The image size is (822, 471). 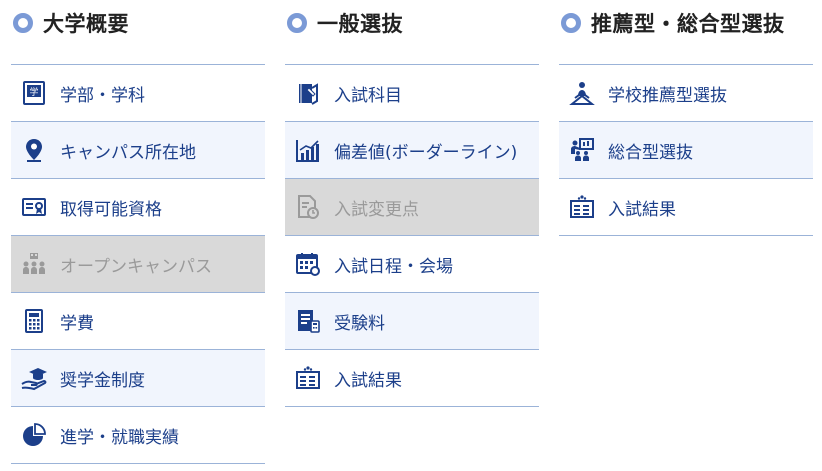 What do you see at coordinates (412, 93) in the screenshot?
I see `menu-item-exam-subjects: 入試科目` at bounding box center [412, 93].